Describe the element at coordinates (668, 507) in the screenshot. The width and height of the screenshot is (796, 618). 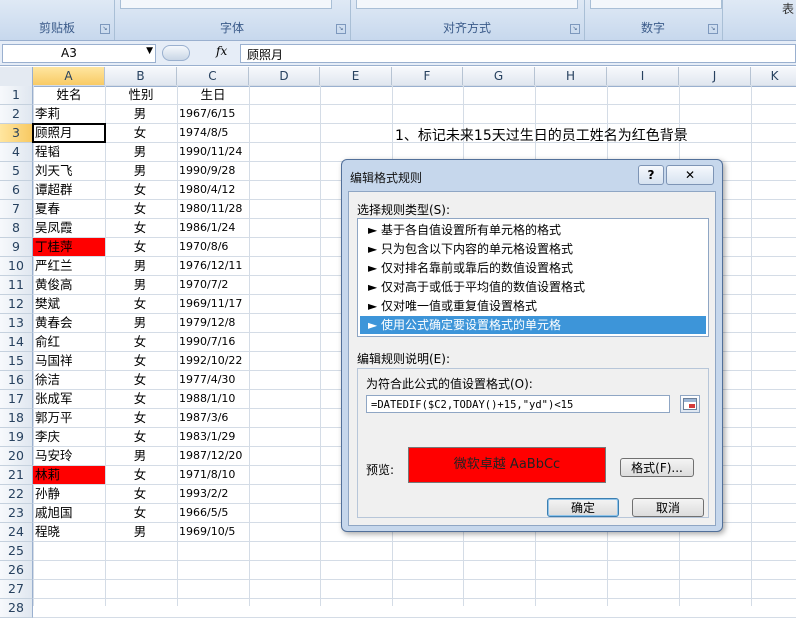
I see `cancel-button: 取消` at that location.